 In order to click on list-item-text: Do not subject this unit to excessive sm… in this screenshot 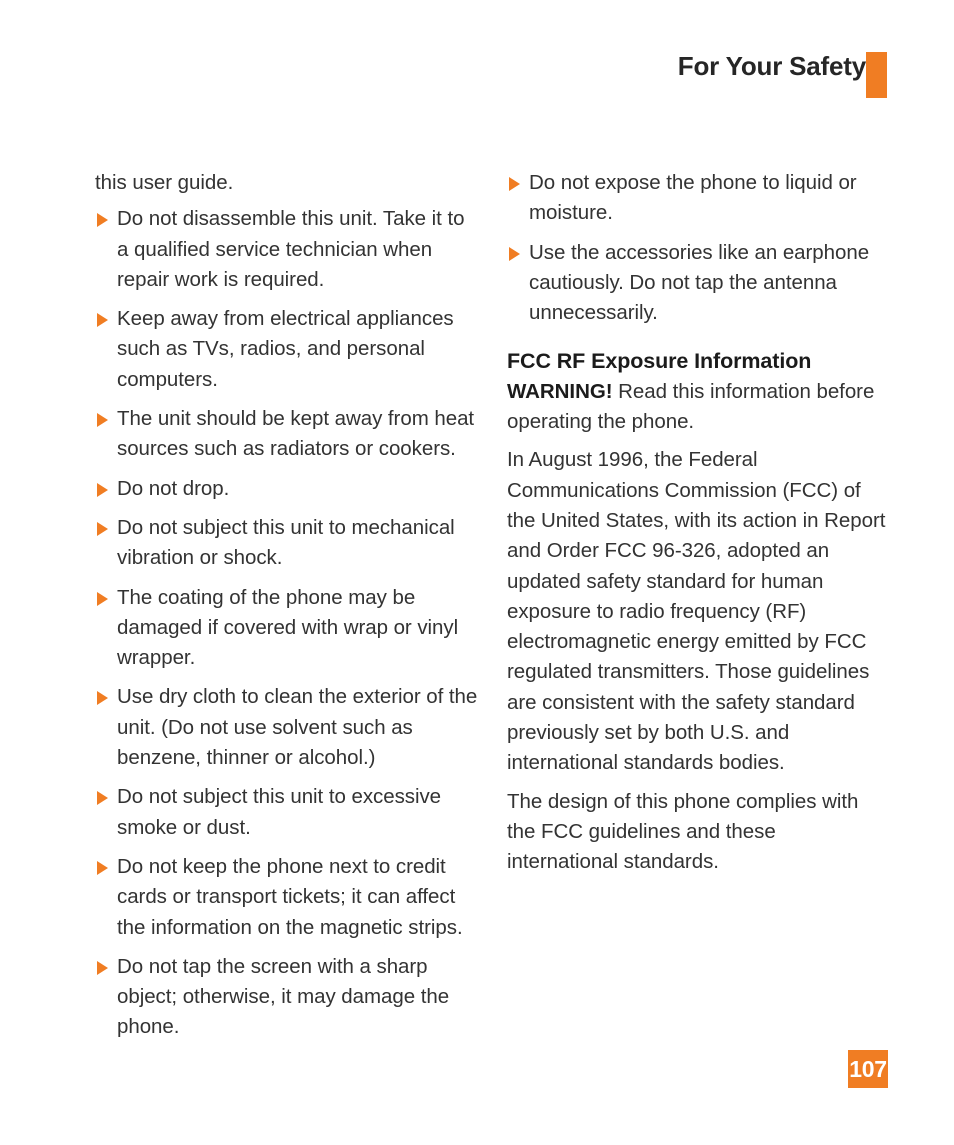, I will do `click(279, 812)`.